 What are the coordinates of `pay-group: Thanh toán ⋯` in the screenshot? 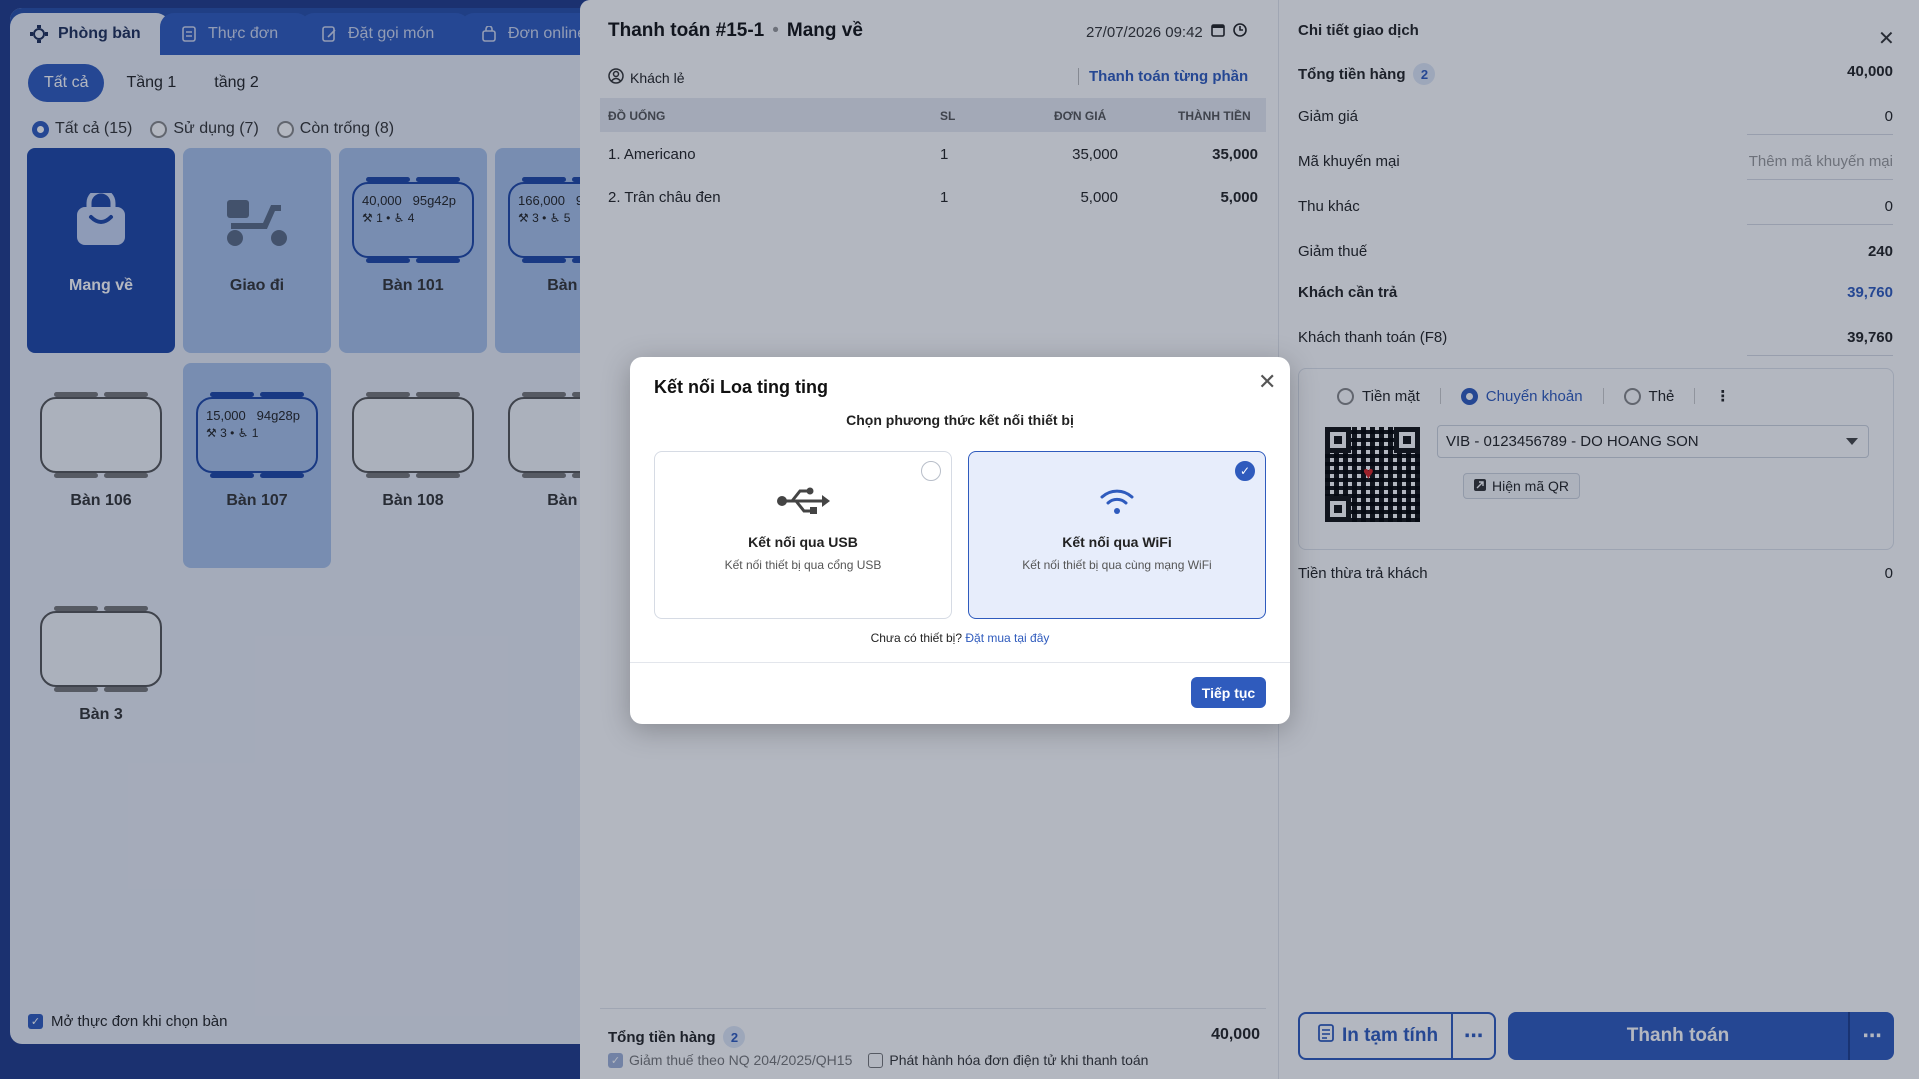 It's located at (1701, 1036).